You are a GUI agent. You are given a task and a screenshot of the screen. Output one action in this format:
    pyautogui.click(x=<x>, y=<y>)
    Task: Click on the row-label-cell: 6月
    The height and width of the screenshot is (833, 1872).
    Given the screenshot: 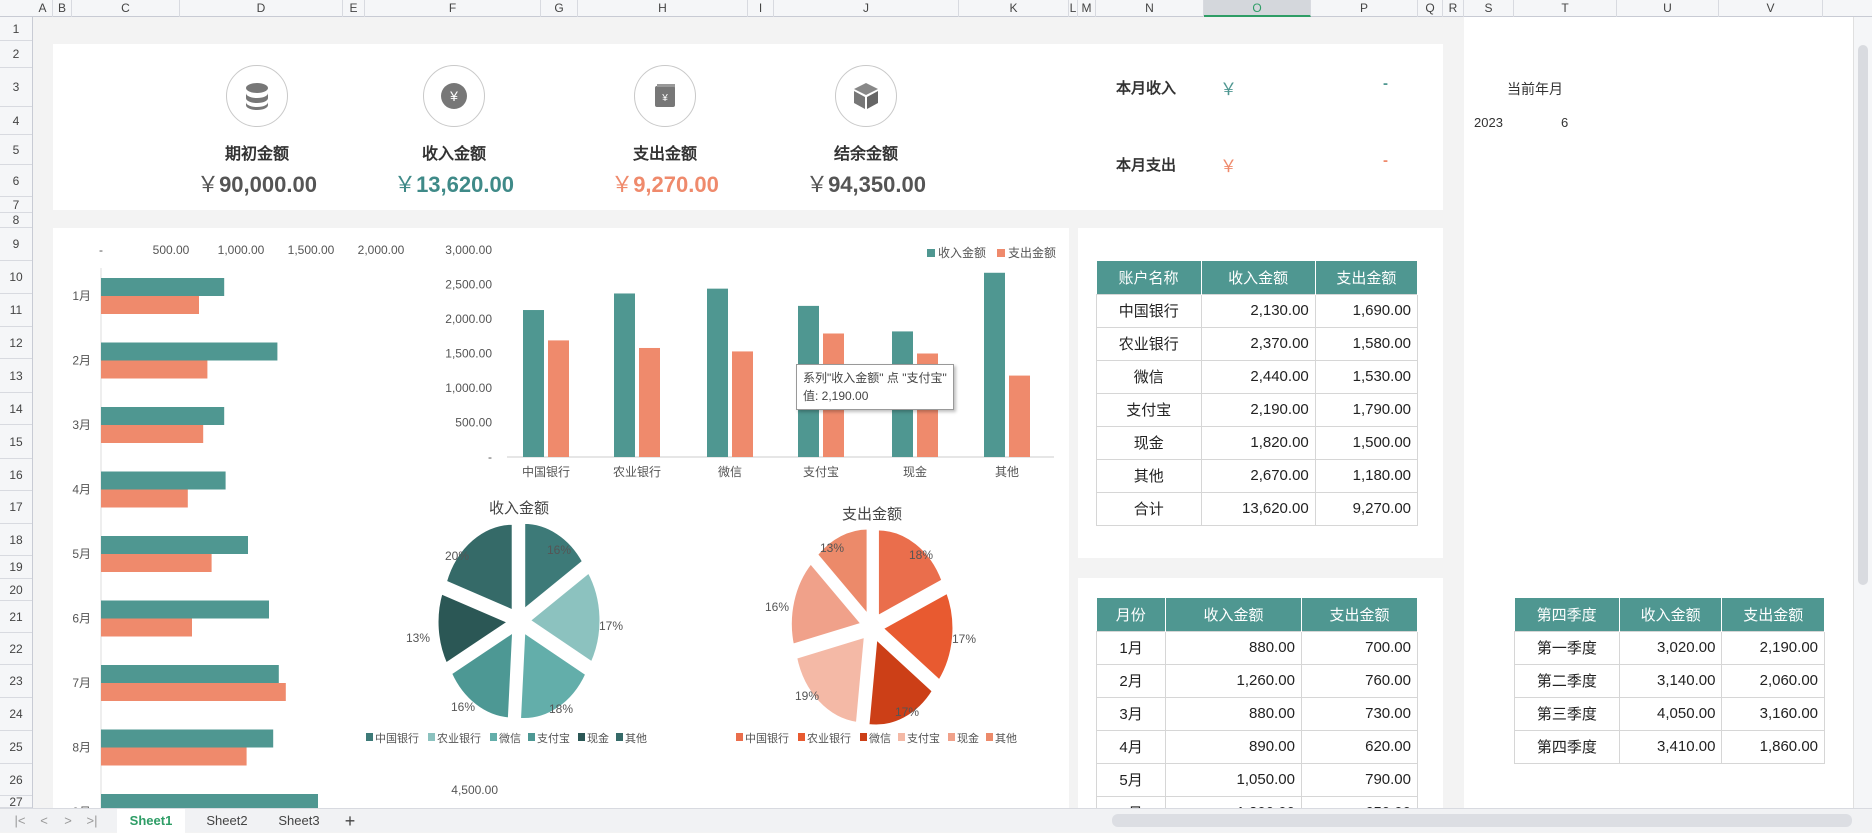 What is the action you would take?
    pyautogui.click(x=1131, y=801)
    